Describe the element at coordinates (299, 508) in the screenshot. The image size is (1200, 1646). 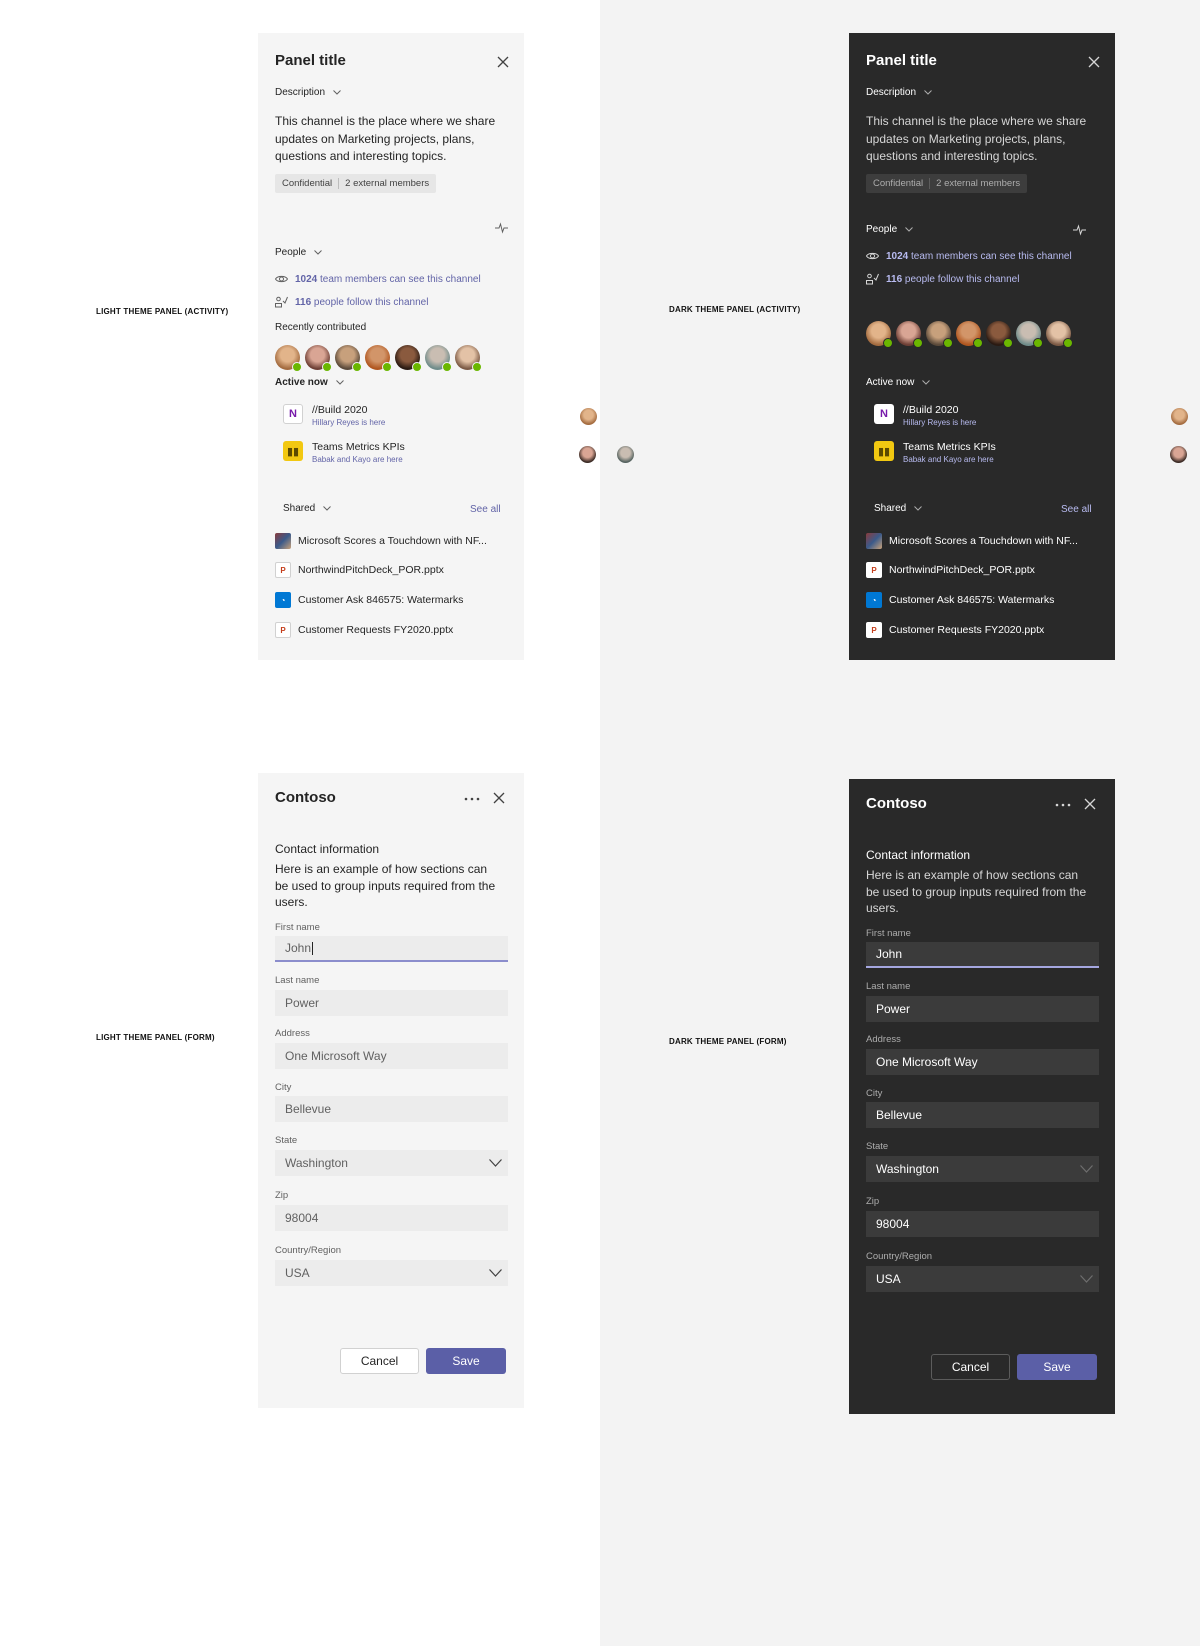
I see `shared-header-label: Shared` at that location.